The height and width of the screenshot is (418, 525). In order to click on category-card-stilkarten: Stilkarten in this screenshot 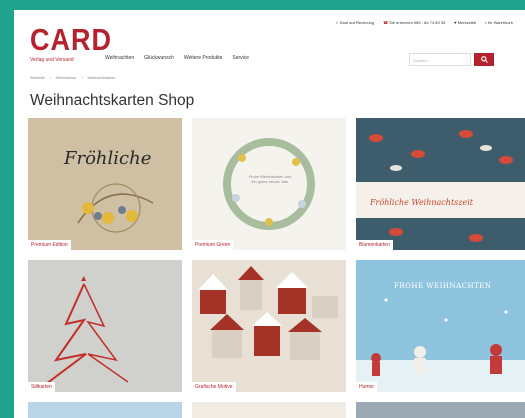, I will do `click(105, 326)`.